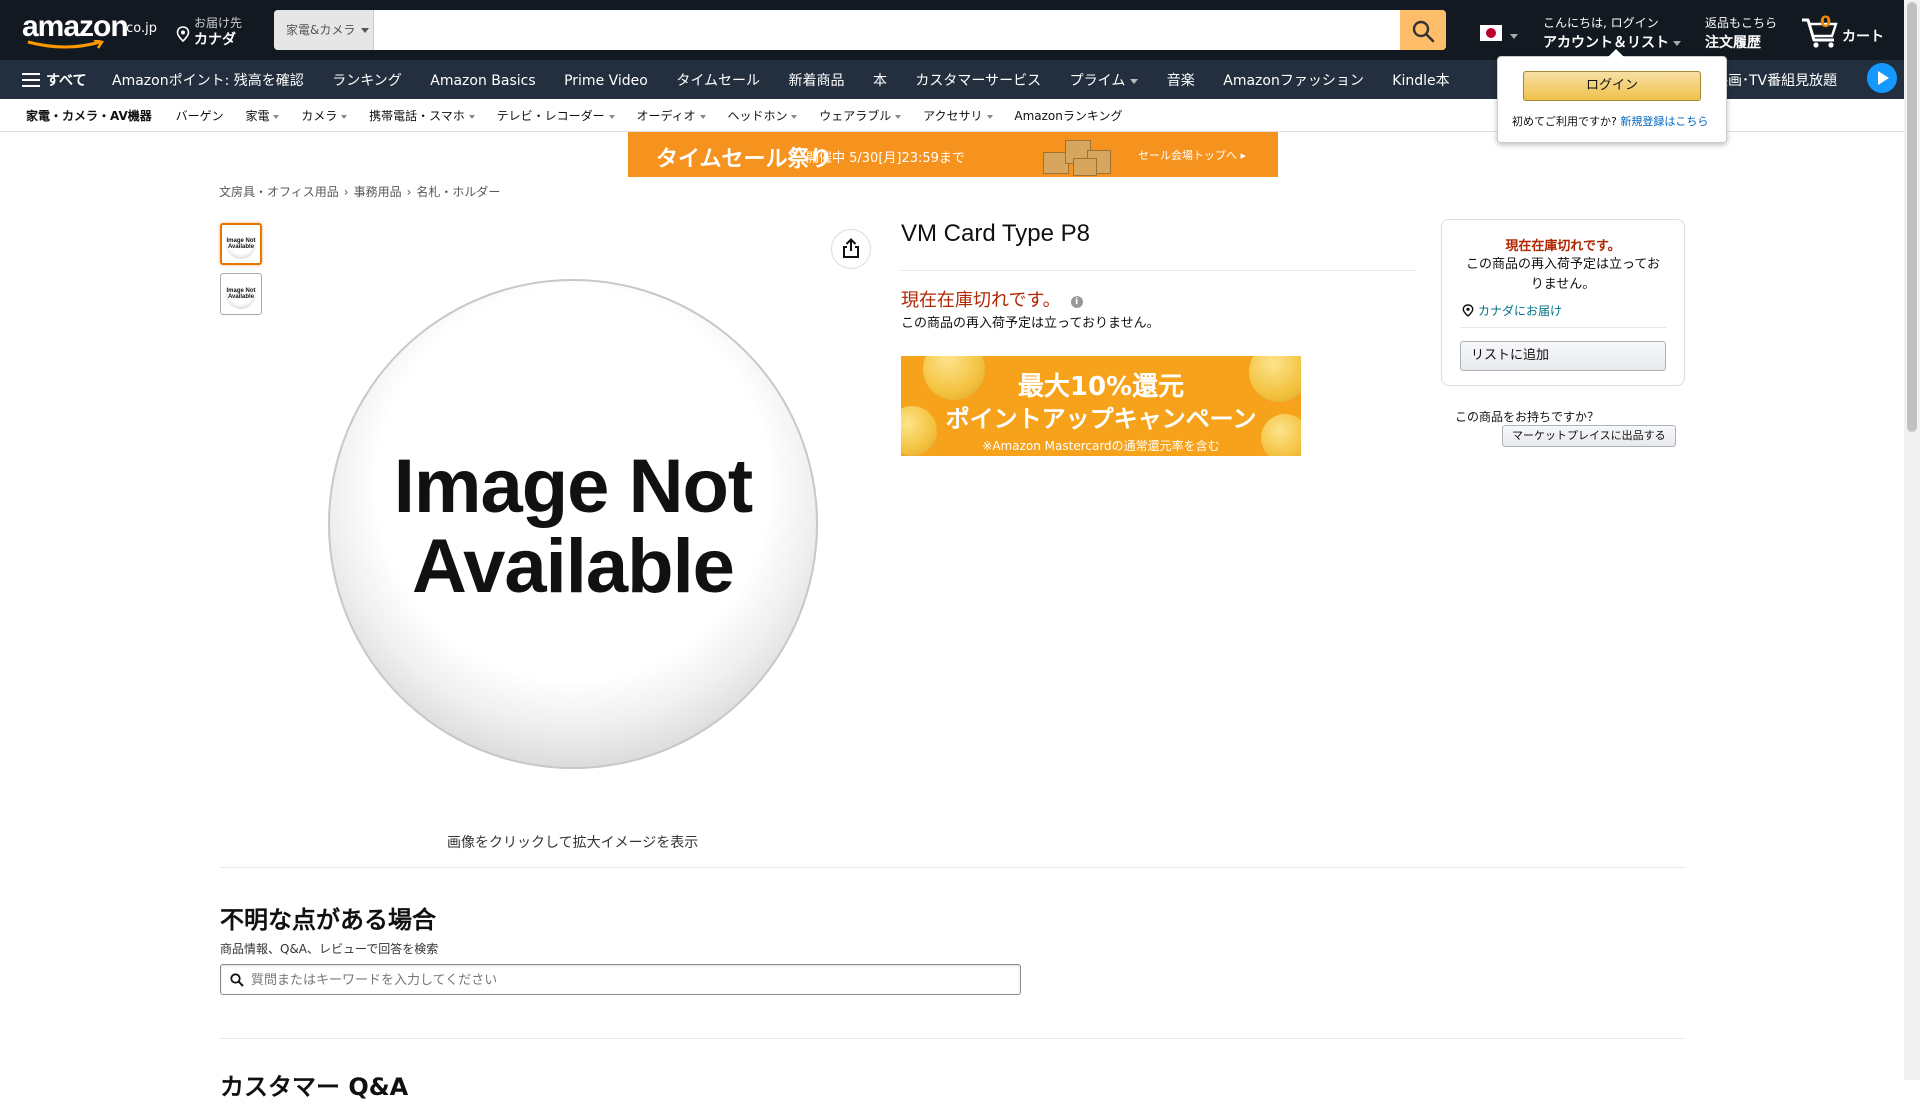  I want to click on nav-link-new-arrivals: 新着商品, so click(817, 81).